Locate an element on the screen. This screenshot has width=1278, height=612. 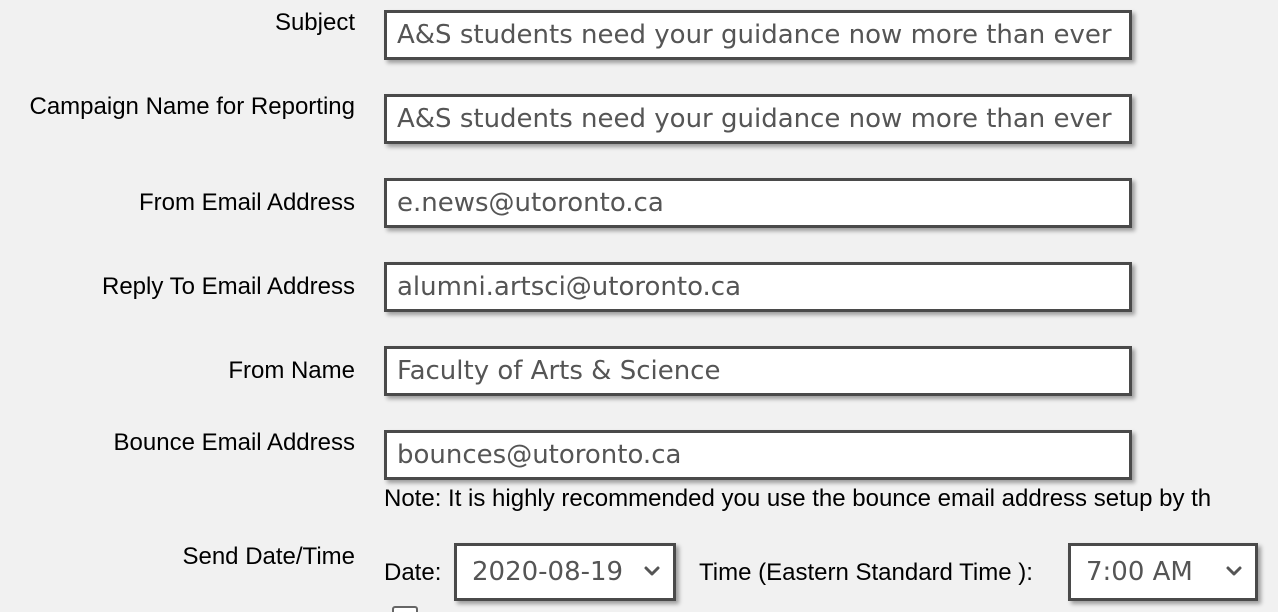
date-select-value: 2020-08-19 is located at coordinates (548, 572).